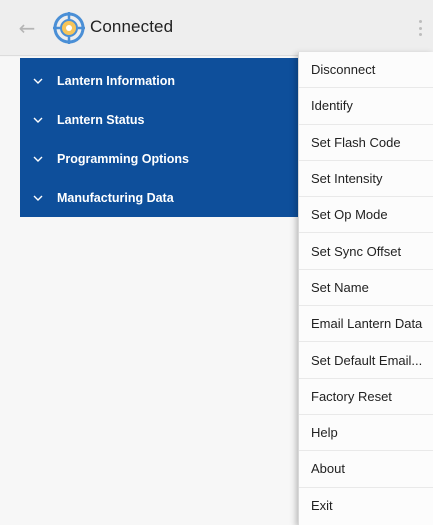  Describe the element at coordinates (116, 81) in the screenshot. I see `group-label: Lantern Information` at that location.